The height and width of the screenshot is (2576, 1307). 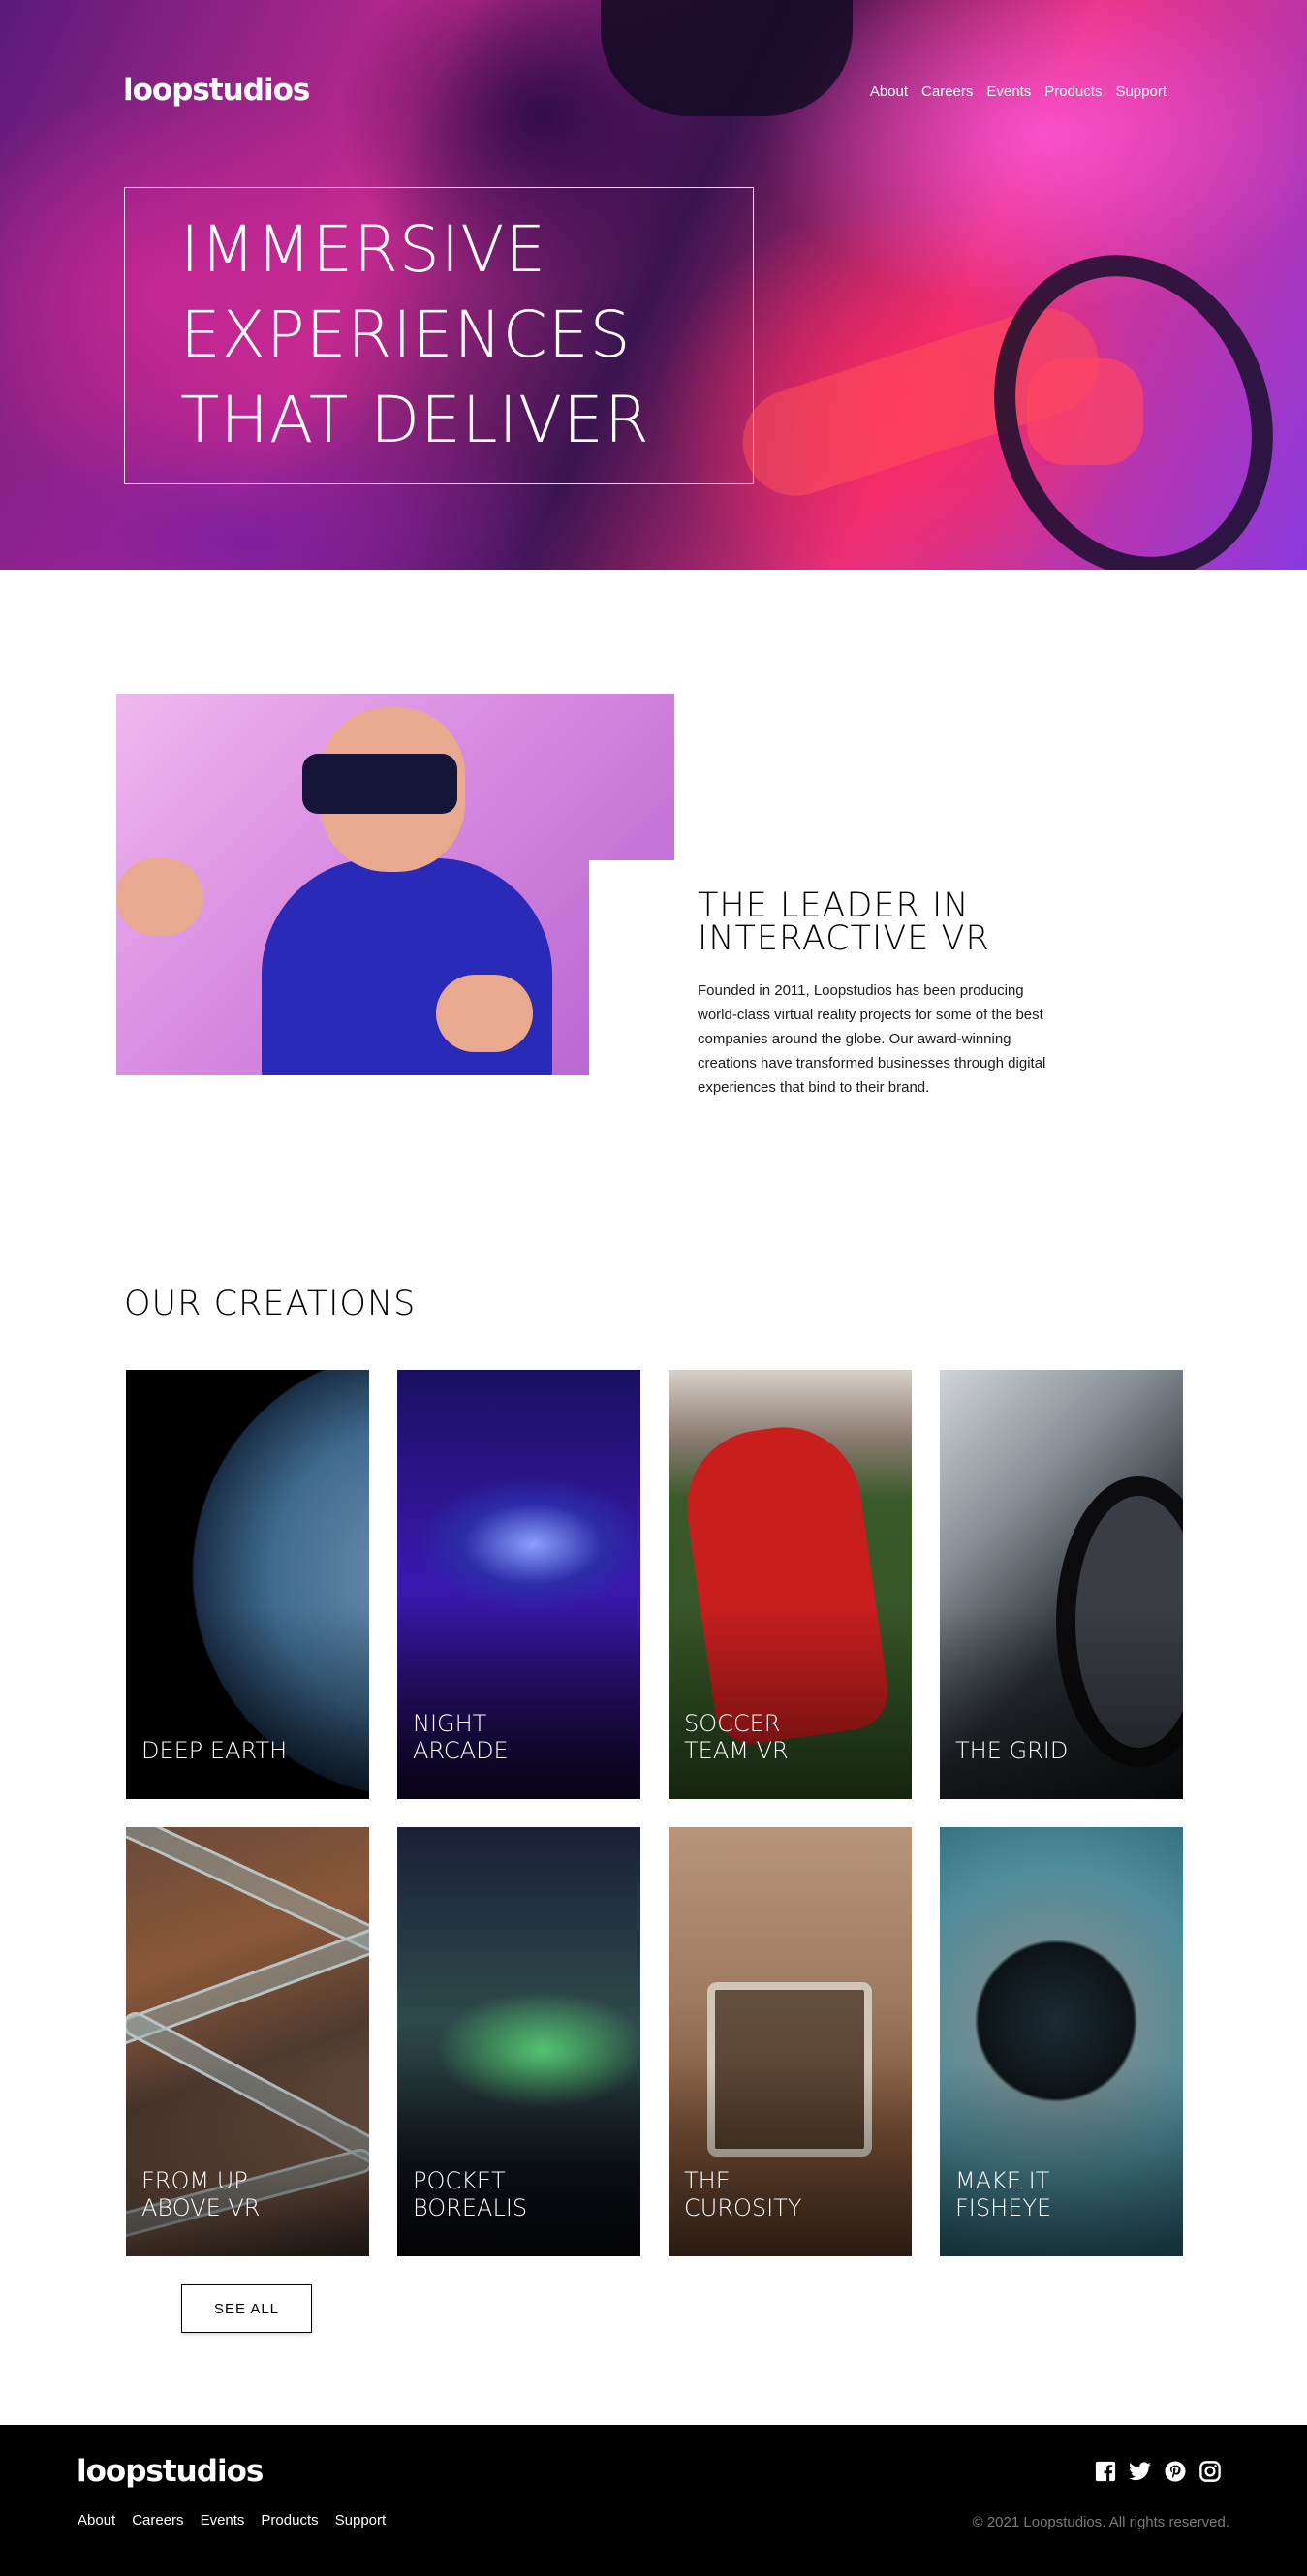 What do you see at coordinates (1101, 2522) in the screenshot?
I see `copyright-text: © 2021 Loopstudios. All rights reserved.` at bounding box center [1101, 2522].